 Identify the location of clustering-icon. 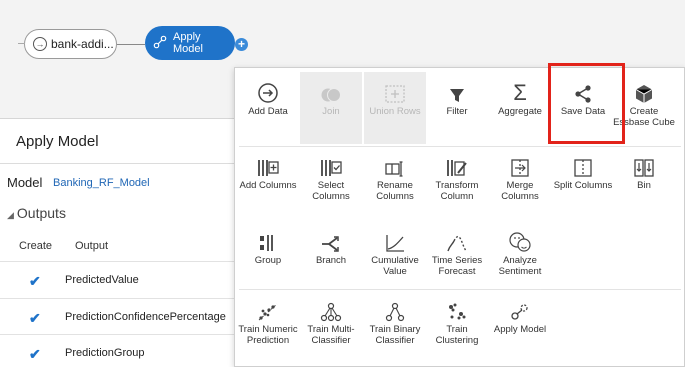
(457, 310).